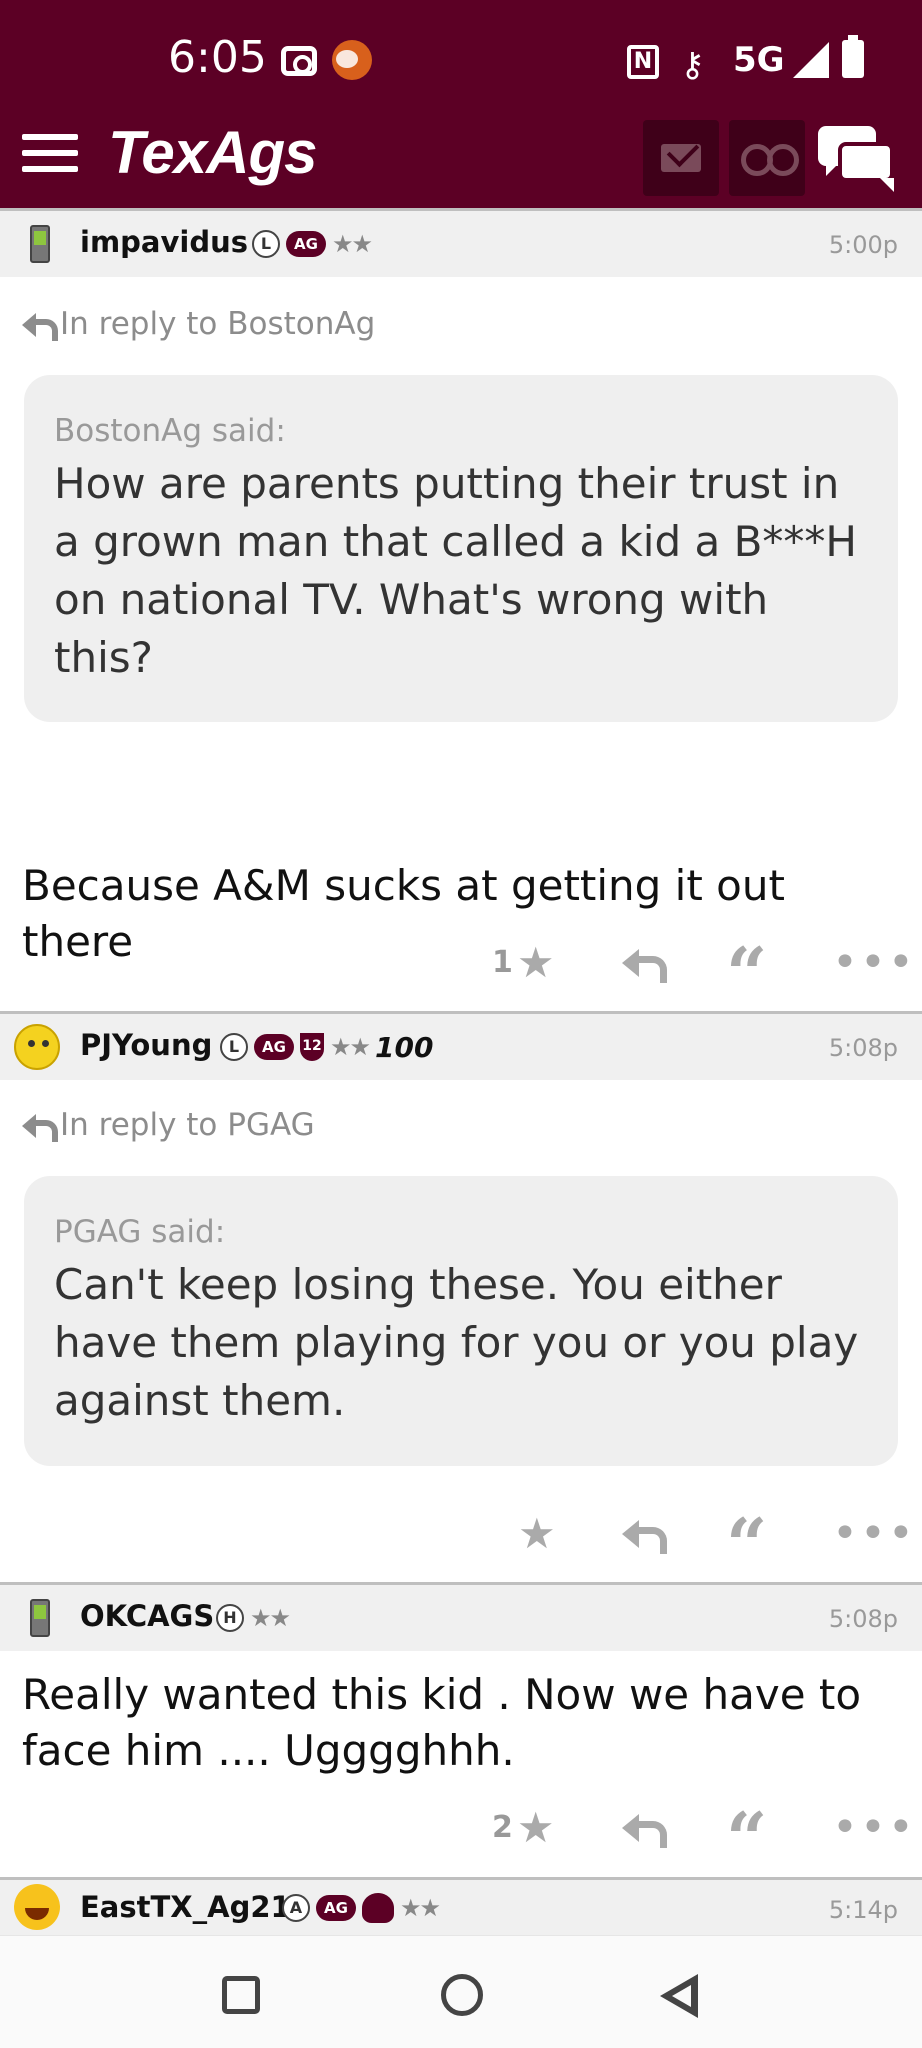 The height and width of the screenshot is (2048, 922). I want to click on star-button: ★, so click(537, 1533).